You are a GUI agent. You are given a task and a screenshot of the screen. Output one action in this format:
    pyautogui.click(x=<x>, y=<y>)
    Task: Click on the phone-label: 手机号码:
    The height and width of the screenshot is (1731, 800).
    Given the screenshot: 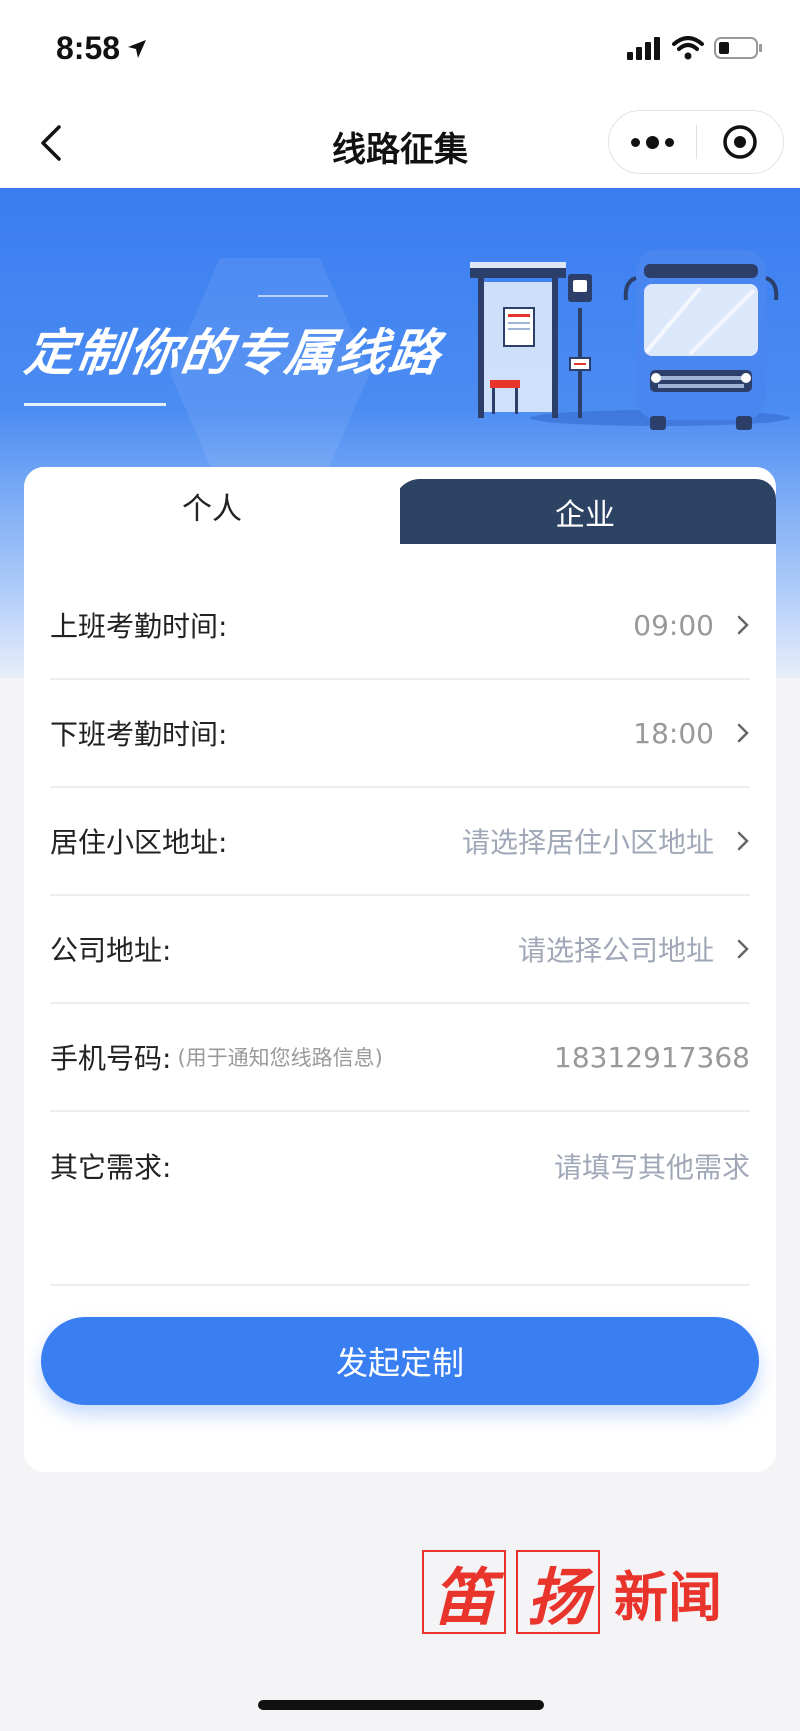 What is the action you would take?
    pyautogui.click(x=111, y=1058)
    